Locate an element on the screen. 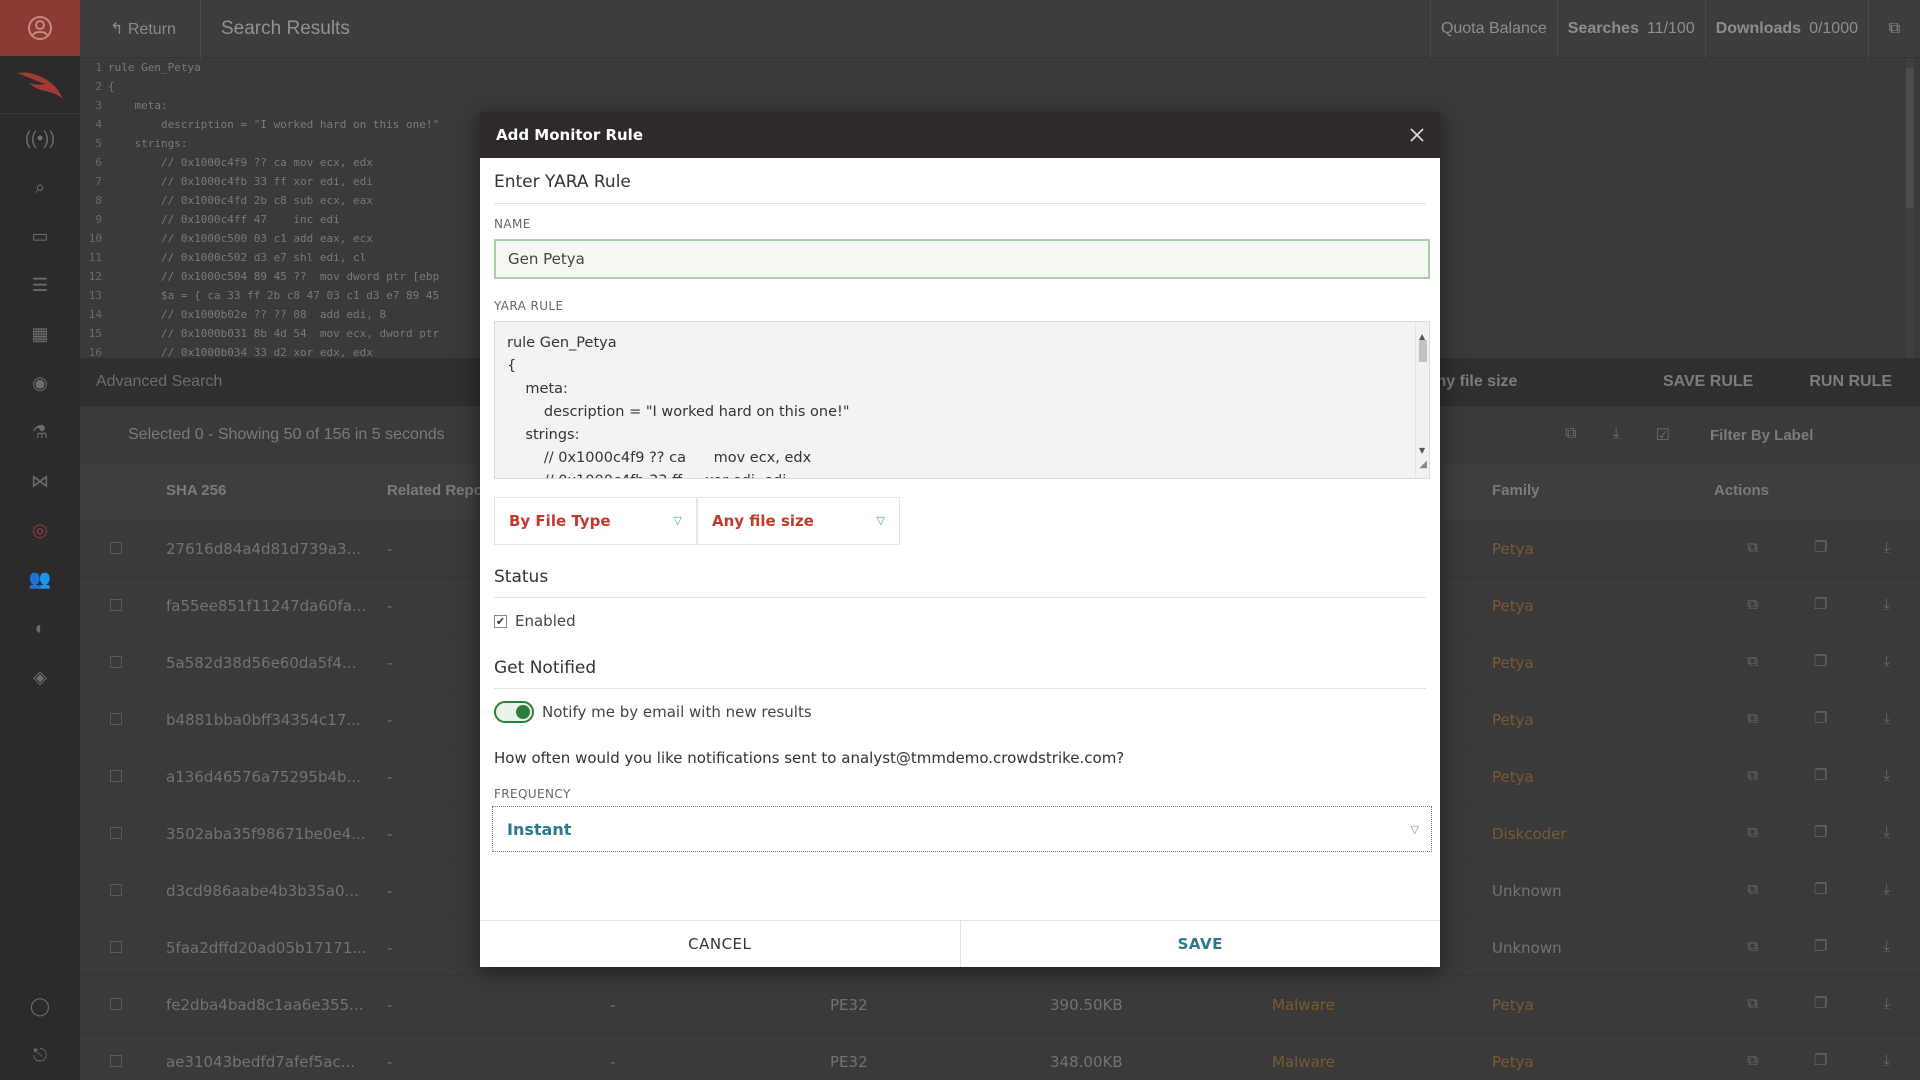 The image size is (1920, 1080). rule-name-input: Gen Petya is located at coordinates (962, 259).